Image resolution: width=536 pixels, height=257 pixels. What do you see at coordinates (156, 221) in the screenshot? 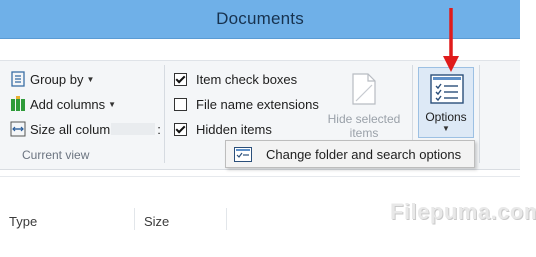
I see `column-header-size: Size` at bounding box center [156, 221].